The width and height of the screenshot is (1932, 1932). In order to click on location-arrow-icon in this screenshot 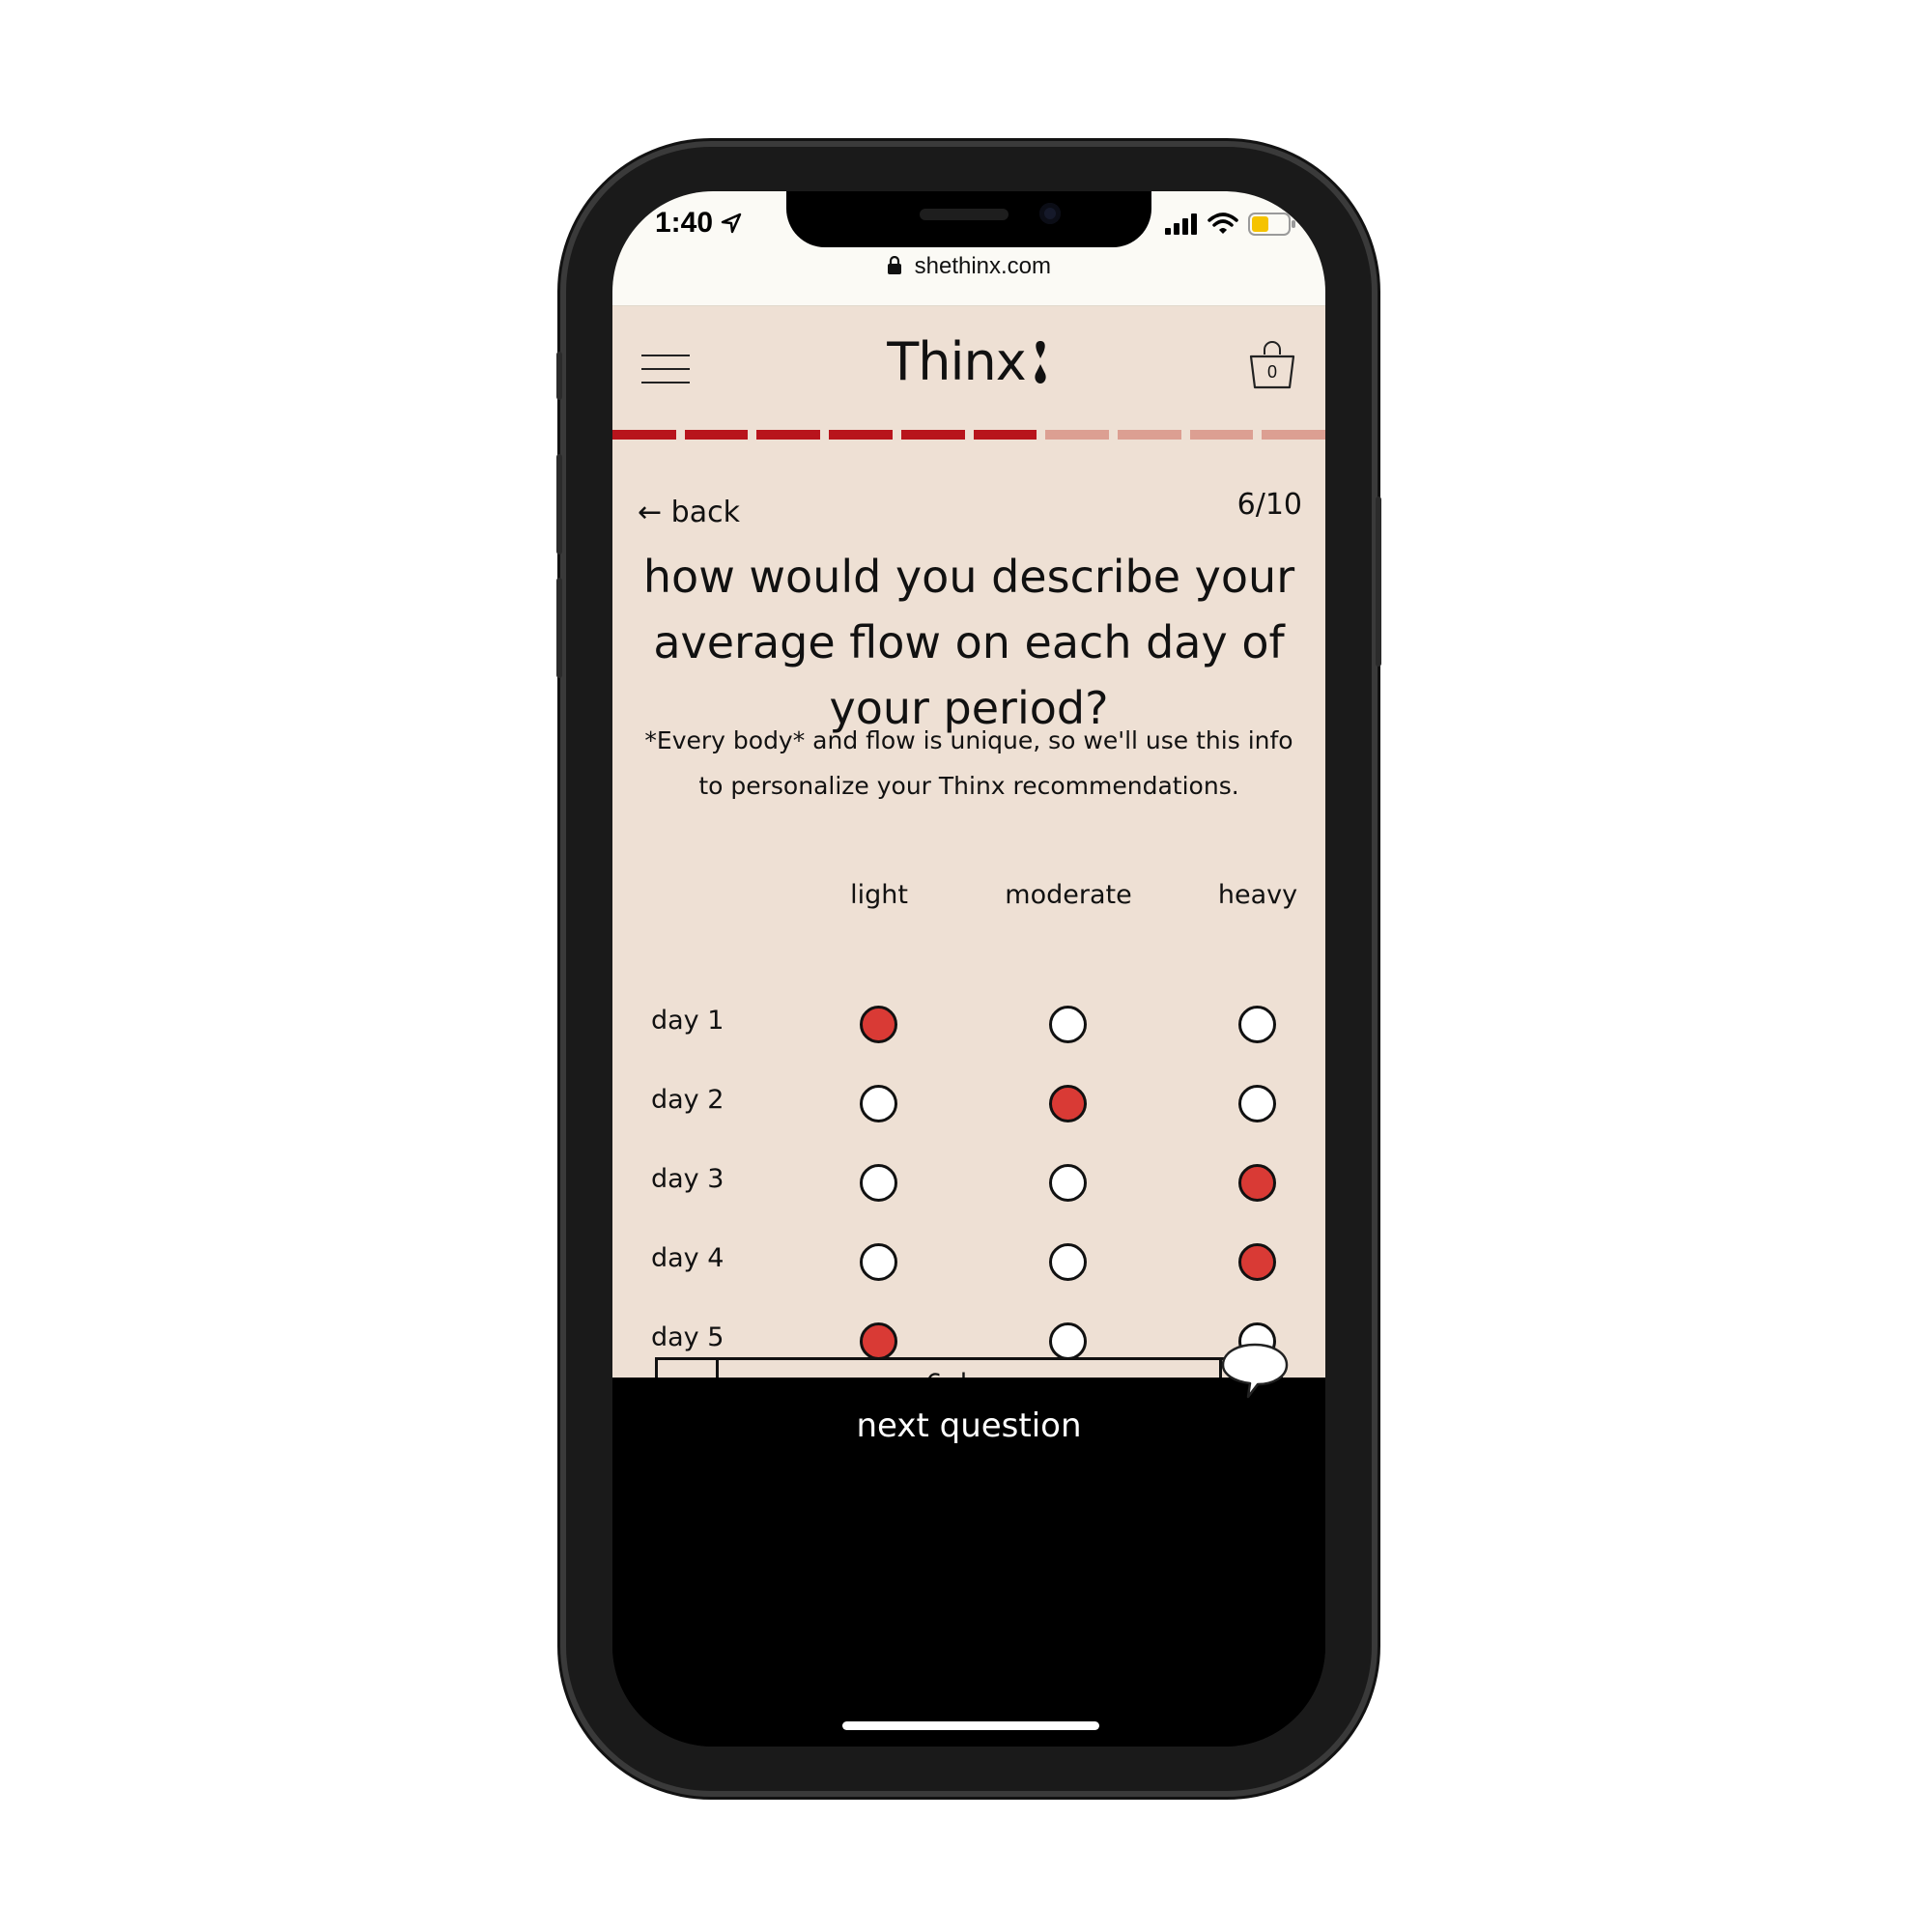, I will do `click(732, 223)`.